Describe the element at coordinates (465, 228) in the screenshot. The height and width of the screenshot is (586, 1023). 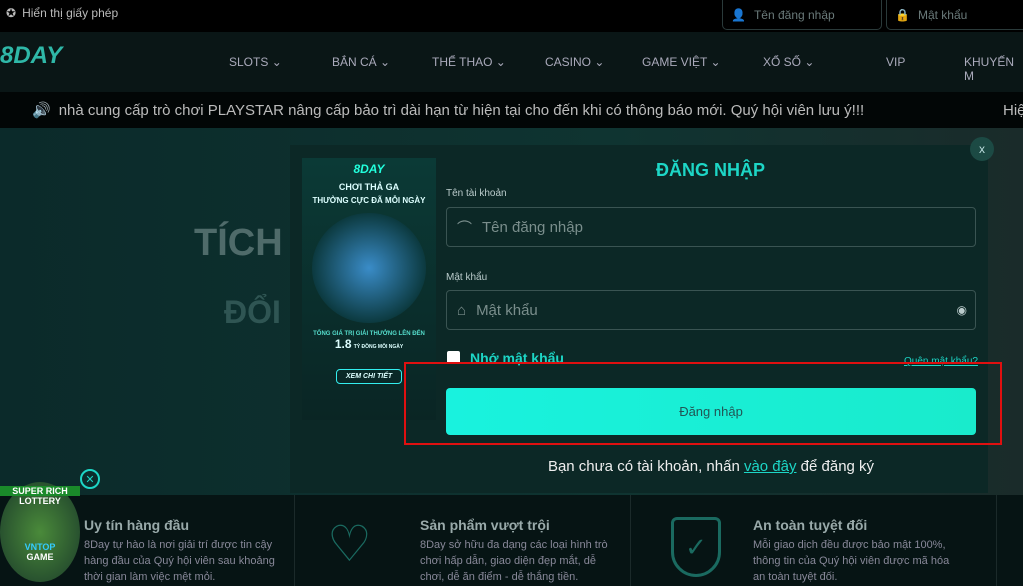
I see `user-icon: ⌒` at that location.